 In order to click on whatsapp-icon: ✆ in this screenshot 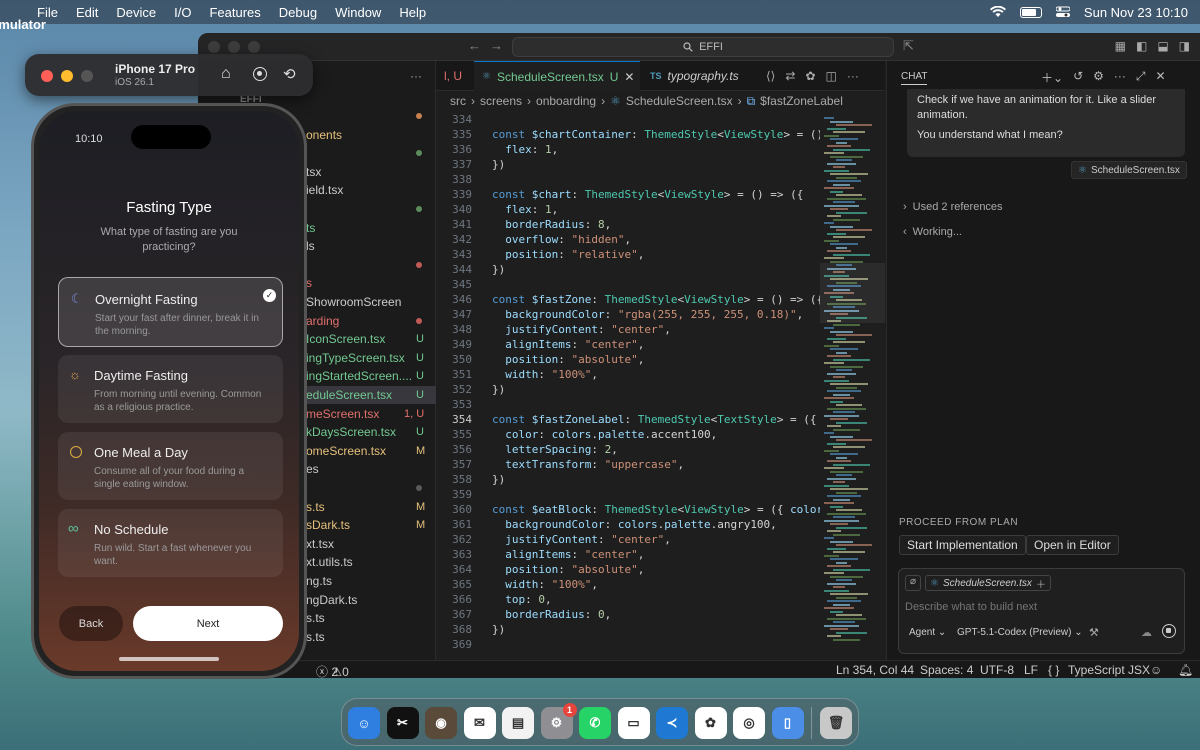, I will do `click(595, 723)`.